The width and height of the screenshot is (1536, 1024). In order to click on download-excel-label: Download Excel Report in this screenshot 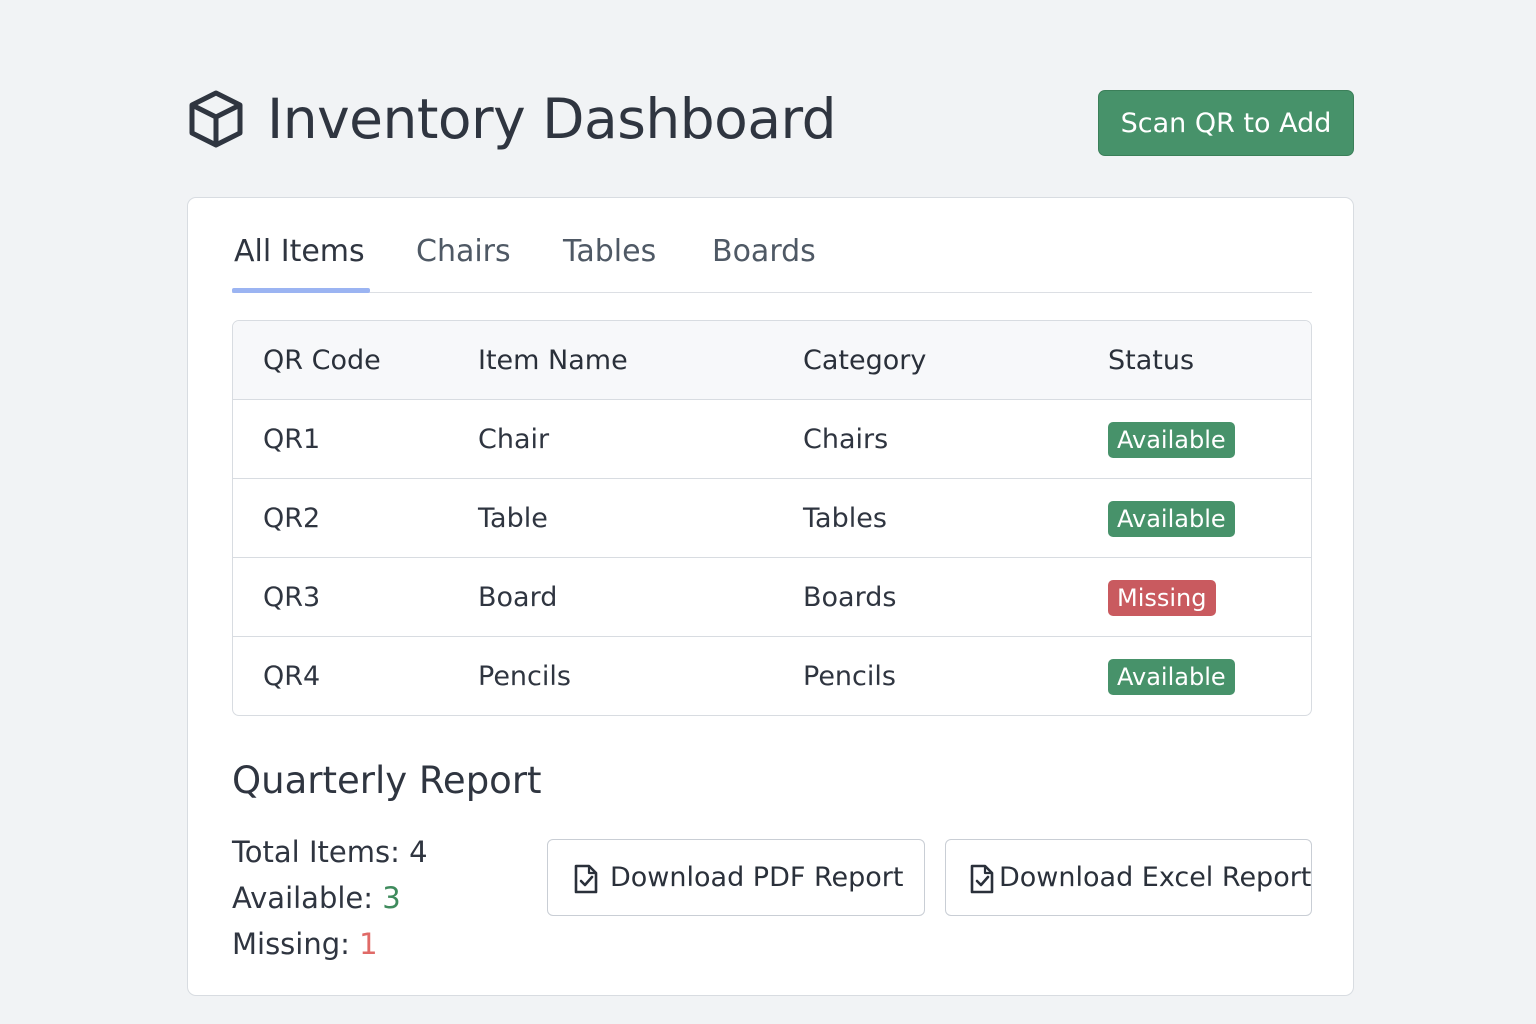, I will do `click(1155, 877)`.